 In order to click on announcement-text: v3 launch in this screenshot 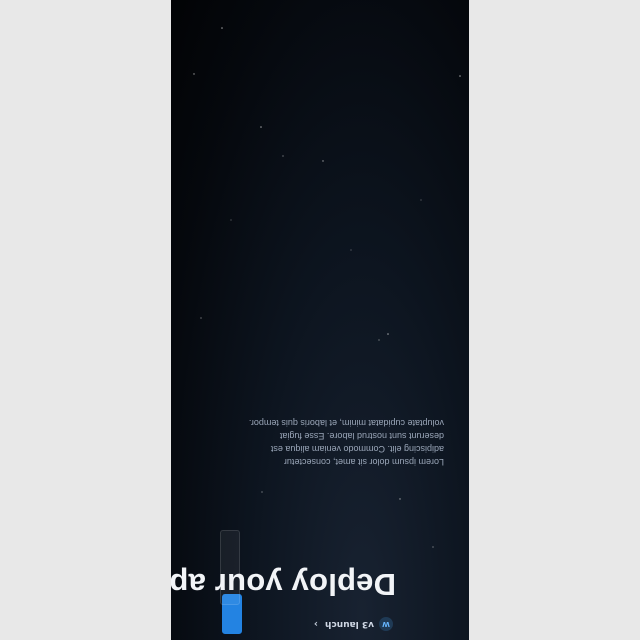, I will do `click(349, 624)`.